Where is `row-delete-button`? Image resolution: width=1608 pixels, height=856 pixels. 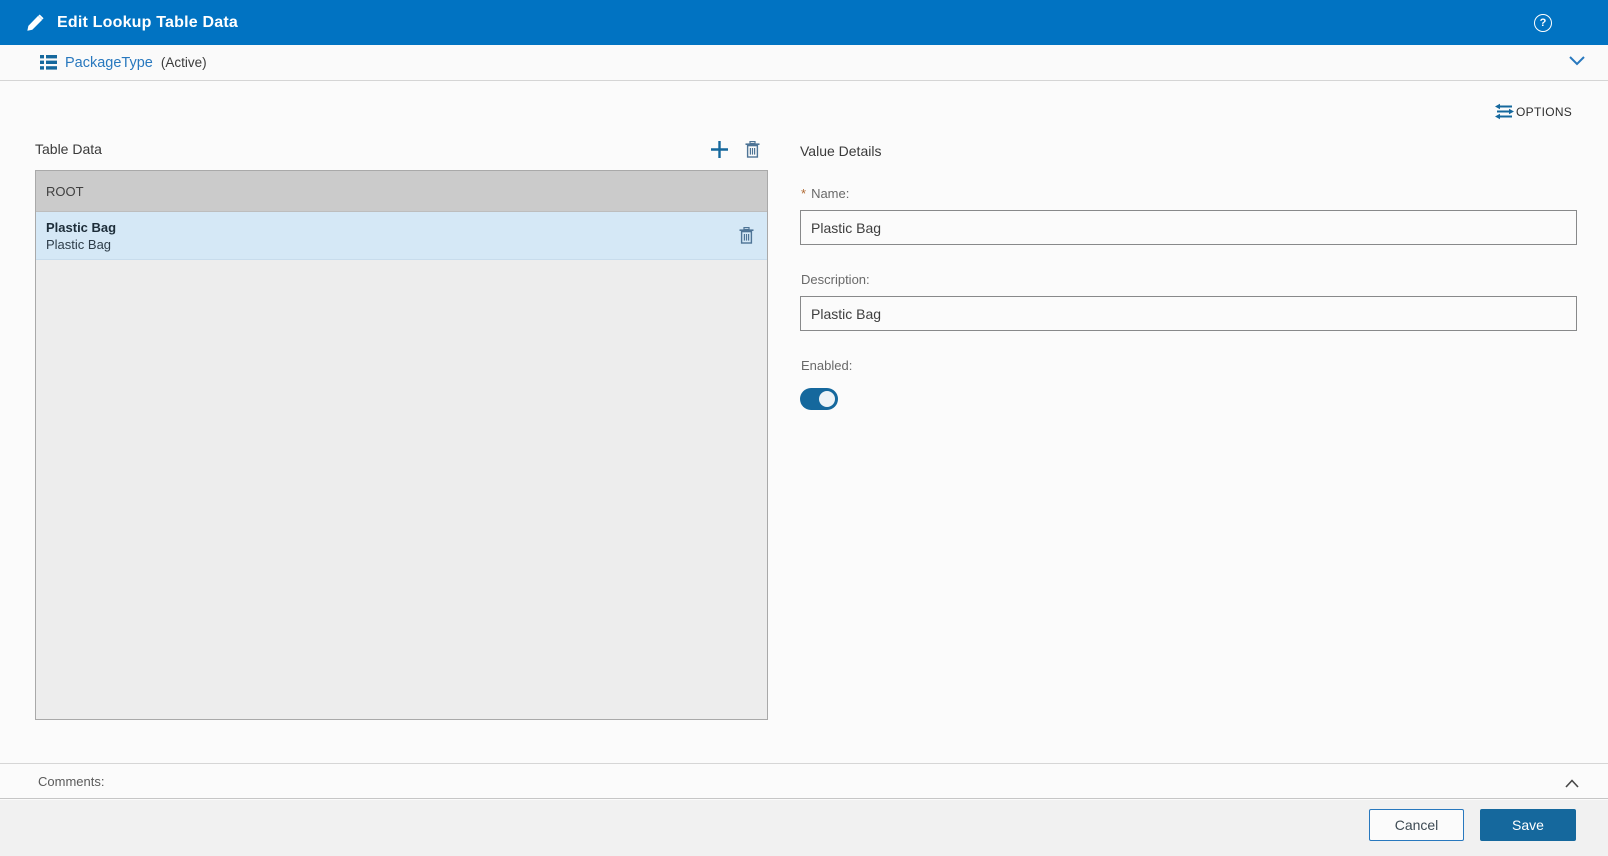 row-delete-button is located at coordinates (746, 235).